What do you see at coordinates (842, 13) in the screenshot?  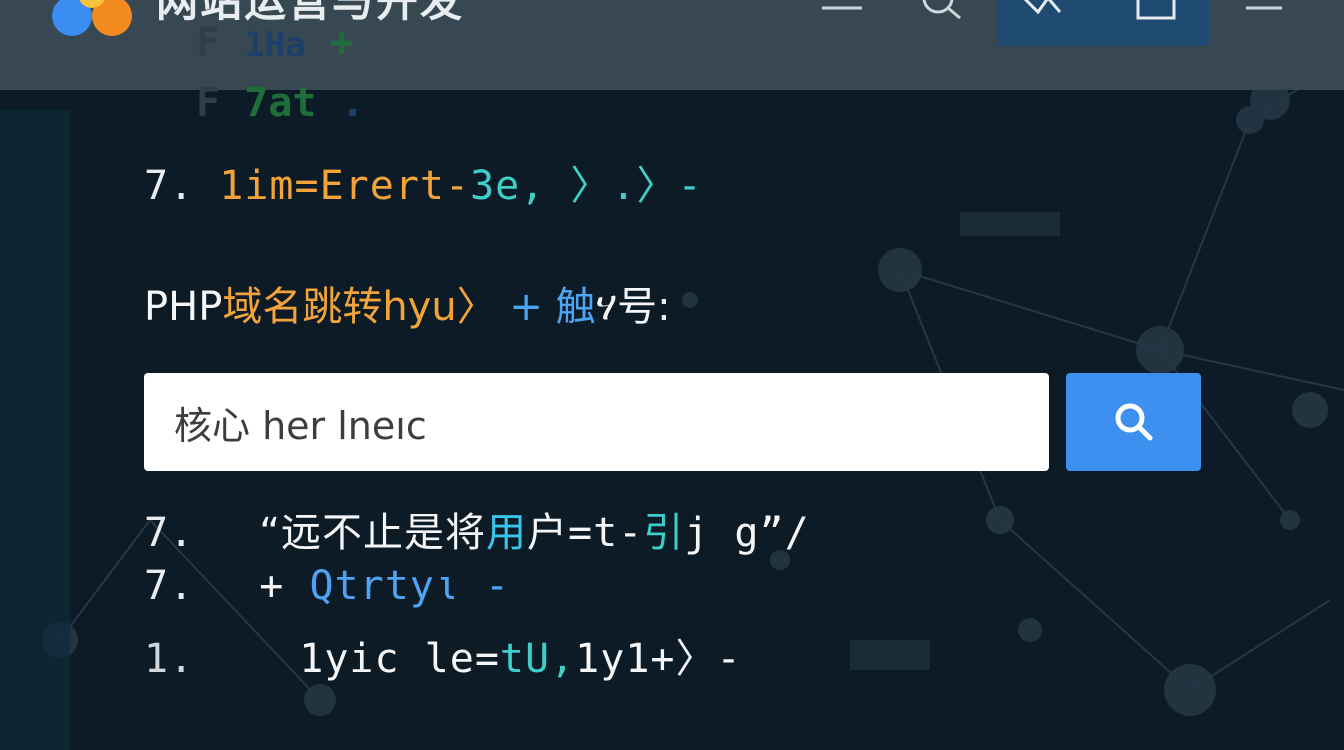 I see `minimize-icon` at bounding box center [842, 13].